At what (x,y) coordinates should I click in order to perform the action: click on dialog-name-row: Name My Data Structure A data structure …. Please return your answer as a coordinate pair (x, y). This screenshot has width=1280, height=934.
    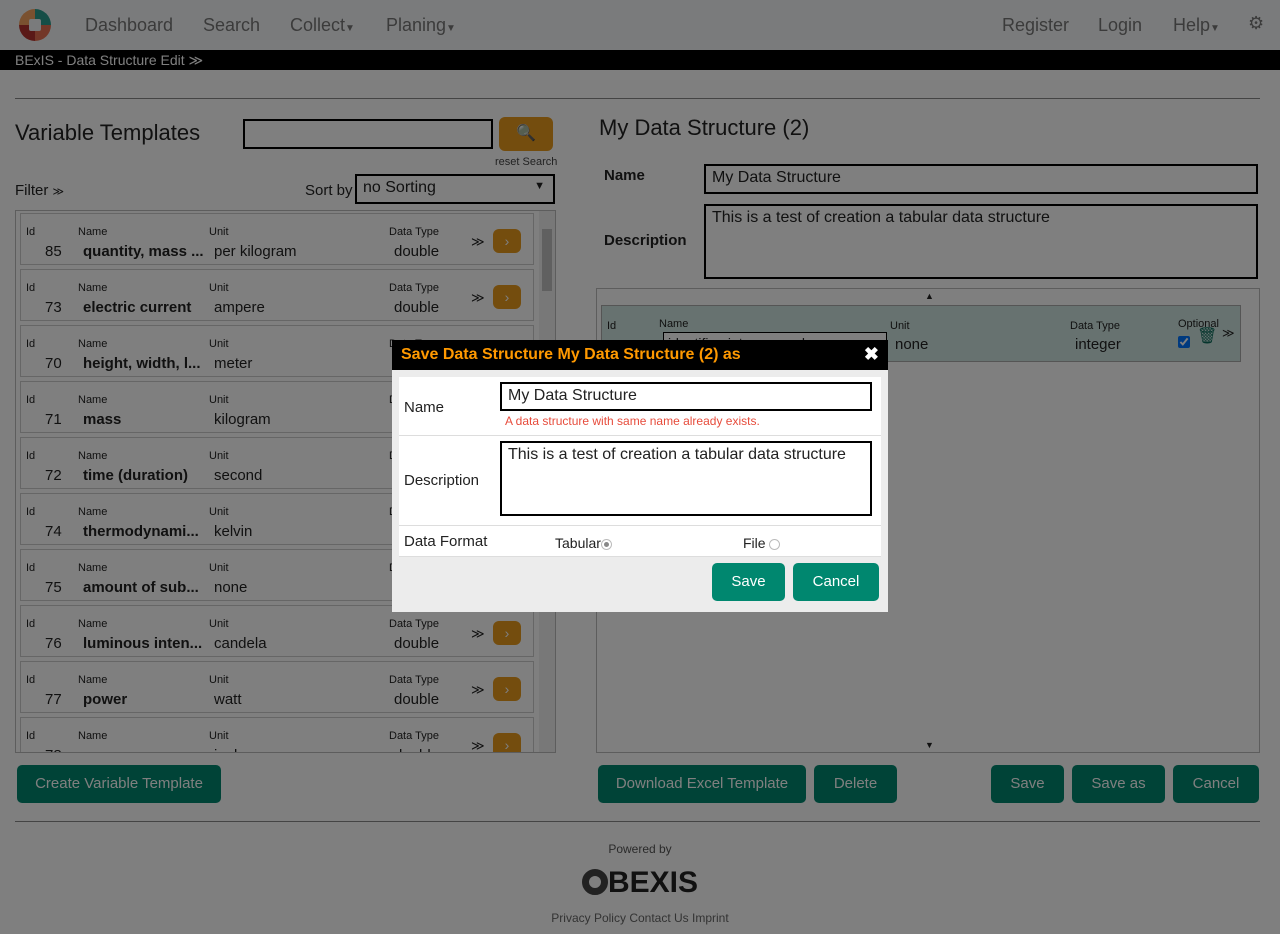
    Looking at the image, I should click on (640, 406).